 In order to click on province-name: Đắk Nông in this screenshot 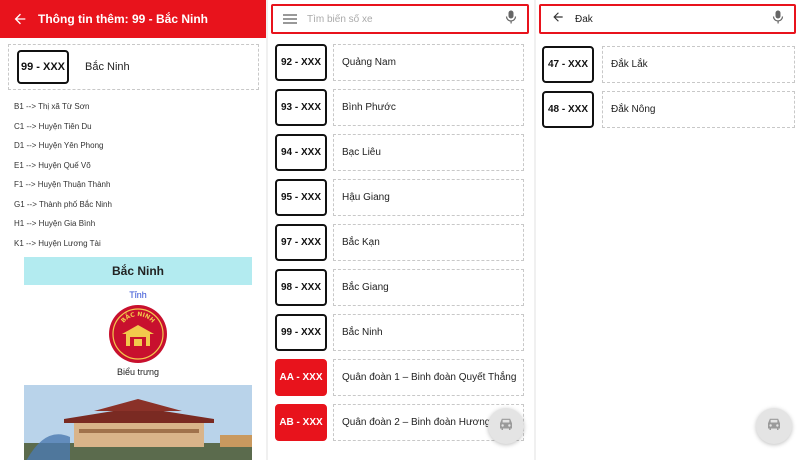, I will do `click(698, 109)`.